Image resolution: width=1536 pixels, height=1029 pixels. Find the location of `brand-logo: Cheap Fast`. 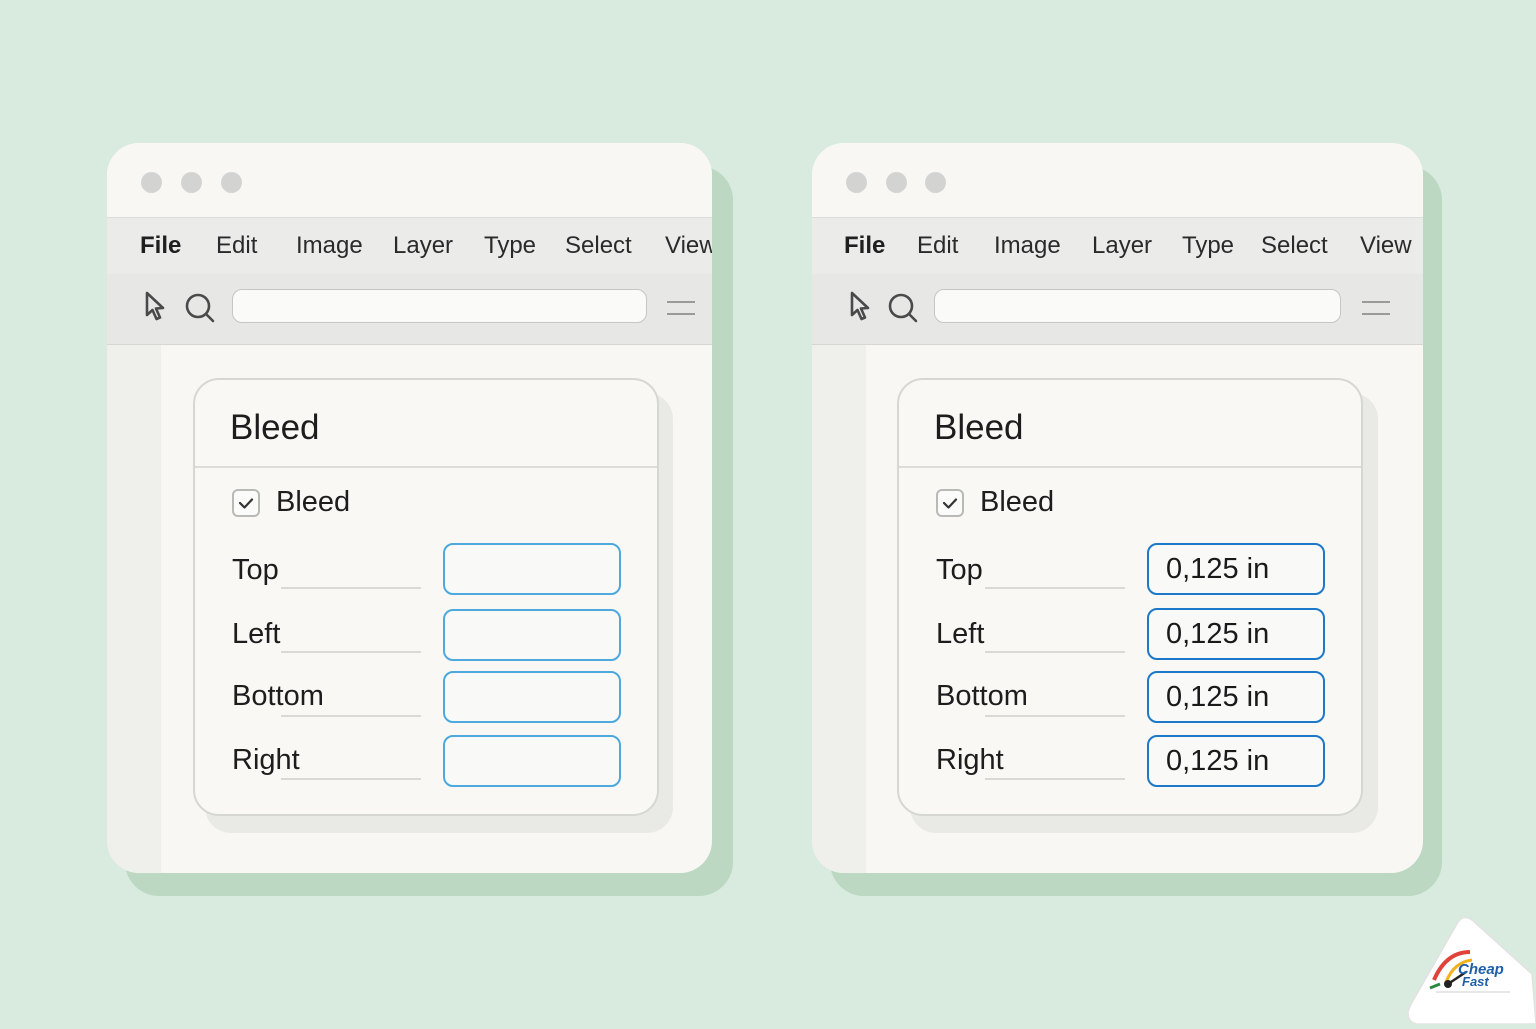

brand-logo: Cheap Fast is located at coordinates (1468, 968).